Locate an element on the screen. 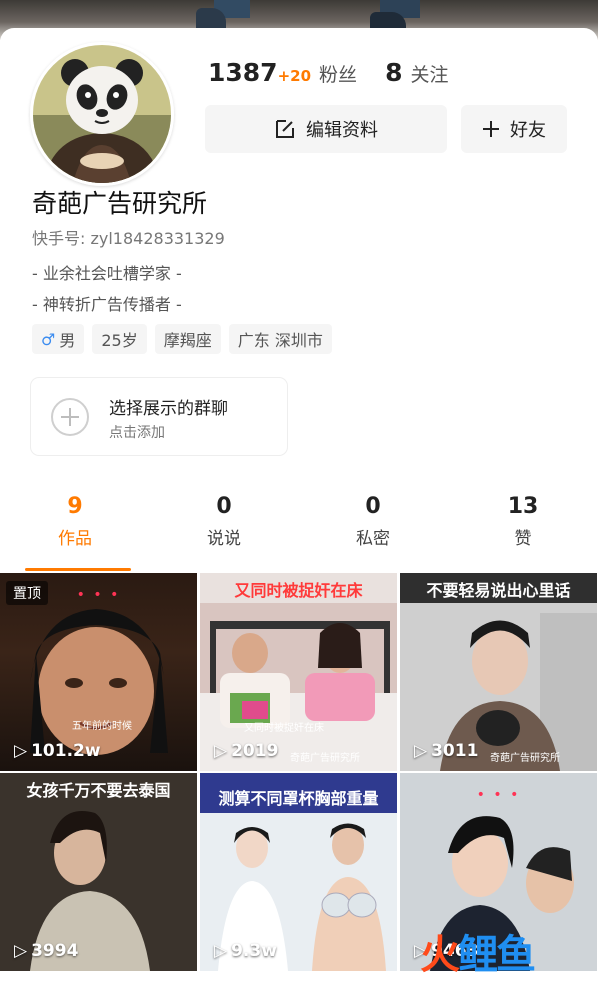 This screenshot has width=598, height=999. video-tile: 不要轻易说出心里话 奇葩广告研究所 ▷ 3011 is located at coordinates (498, 672).